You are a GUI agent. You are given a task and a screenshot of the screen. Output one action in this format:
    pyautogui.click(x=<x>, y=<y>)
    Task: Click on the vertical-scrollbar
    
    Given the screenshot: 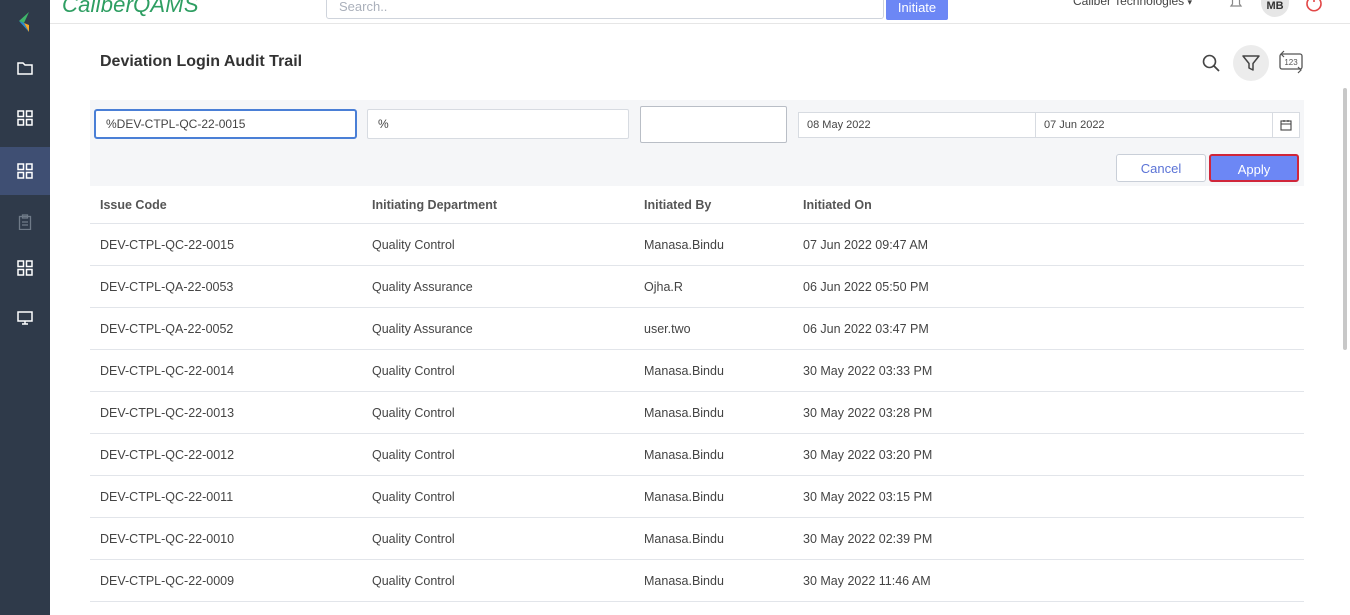 What is the action you would take?
    pyautogui.click(x=1345, y=219)
    